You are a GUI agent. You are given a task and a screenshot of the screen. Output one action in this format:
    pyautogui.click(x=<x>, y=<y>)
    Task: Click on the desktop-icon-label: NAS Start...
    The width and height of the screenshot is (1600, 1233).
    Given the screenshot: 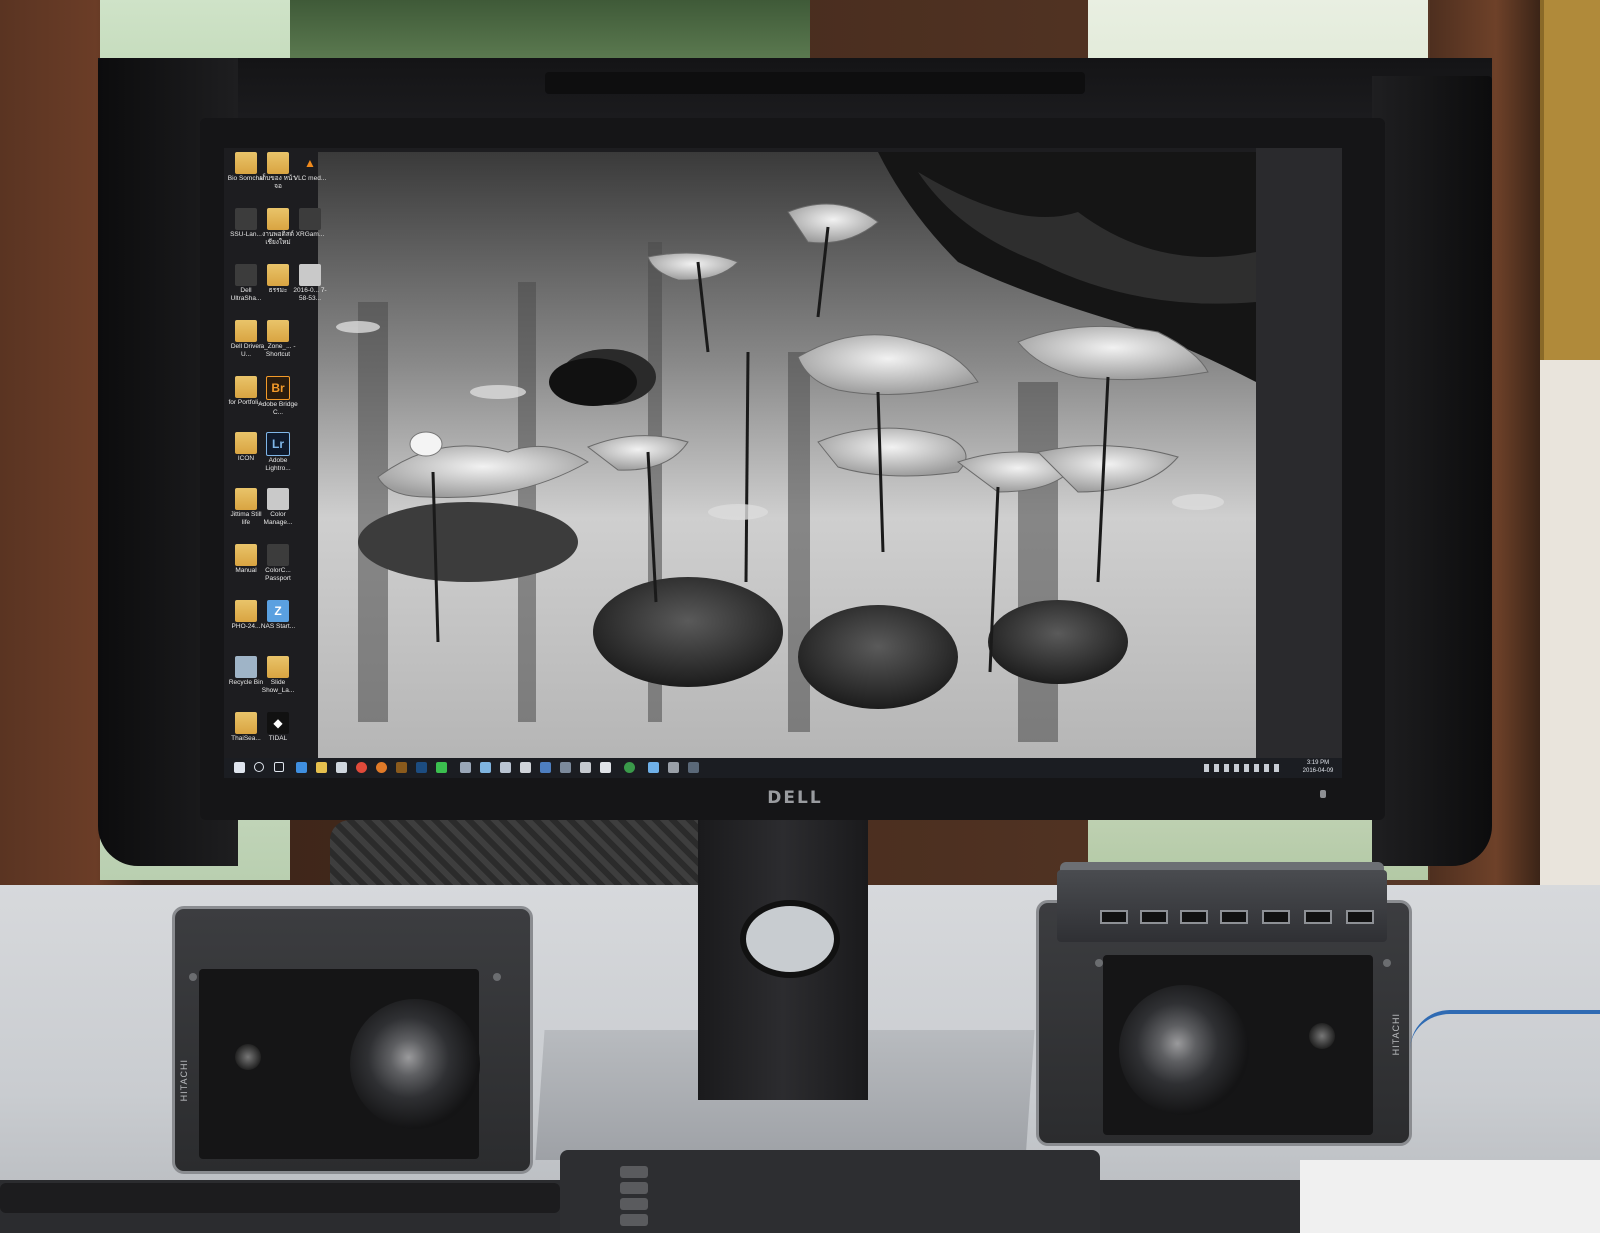 What is the action you would take?
    pyautogui.click(x=278, y=626)
    